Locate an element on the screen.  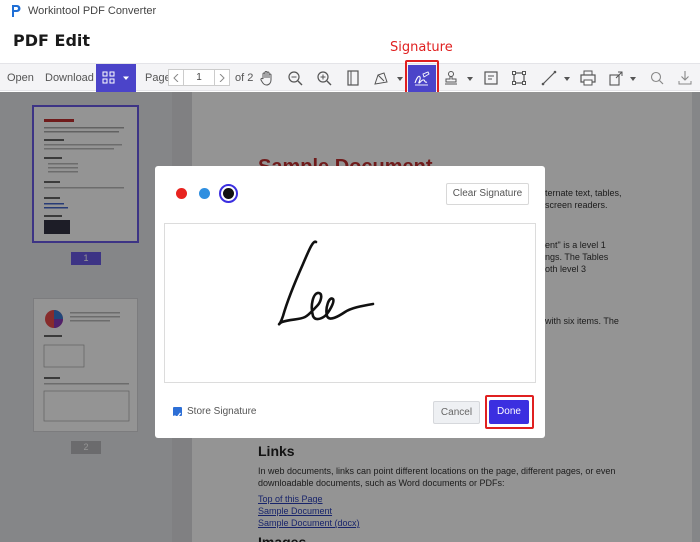
line-tool-icon is located at coordinates (549, 78).